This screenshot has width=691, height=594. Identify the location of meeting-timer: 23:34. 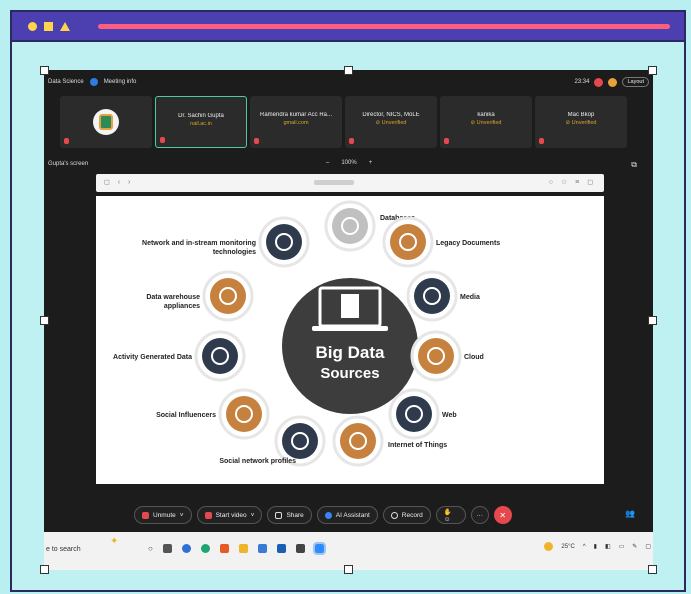
(582, 82).